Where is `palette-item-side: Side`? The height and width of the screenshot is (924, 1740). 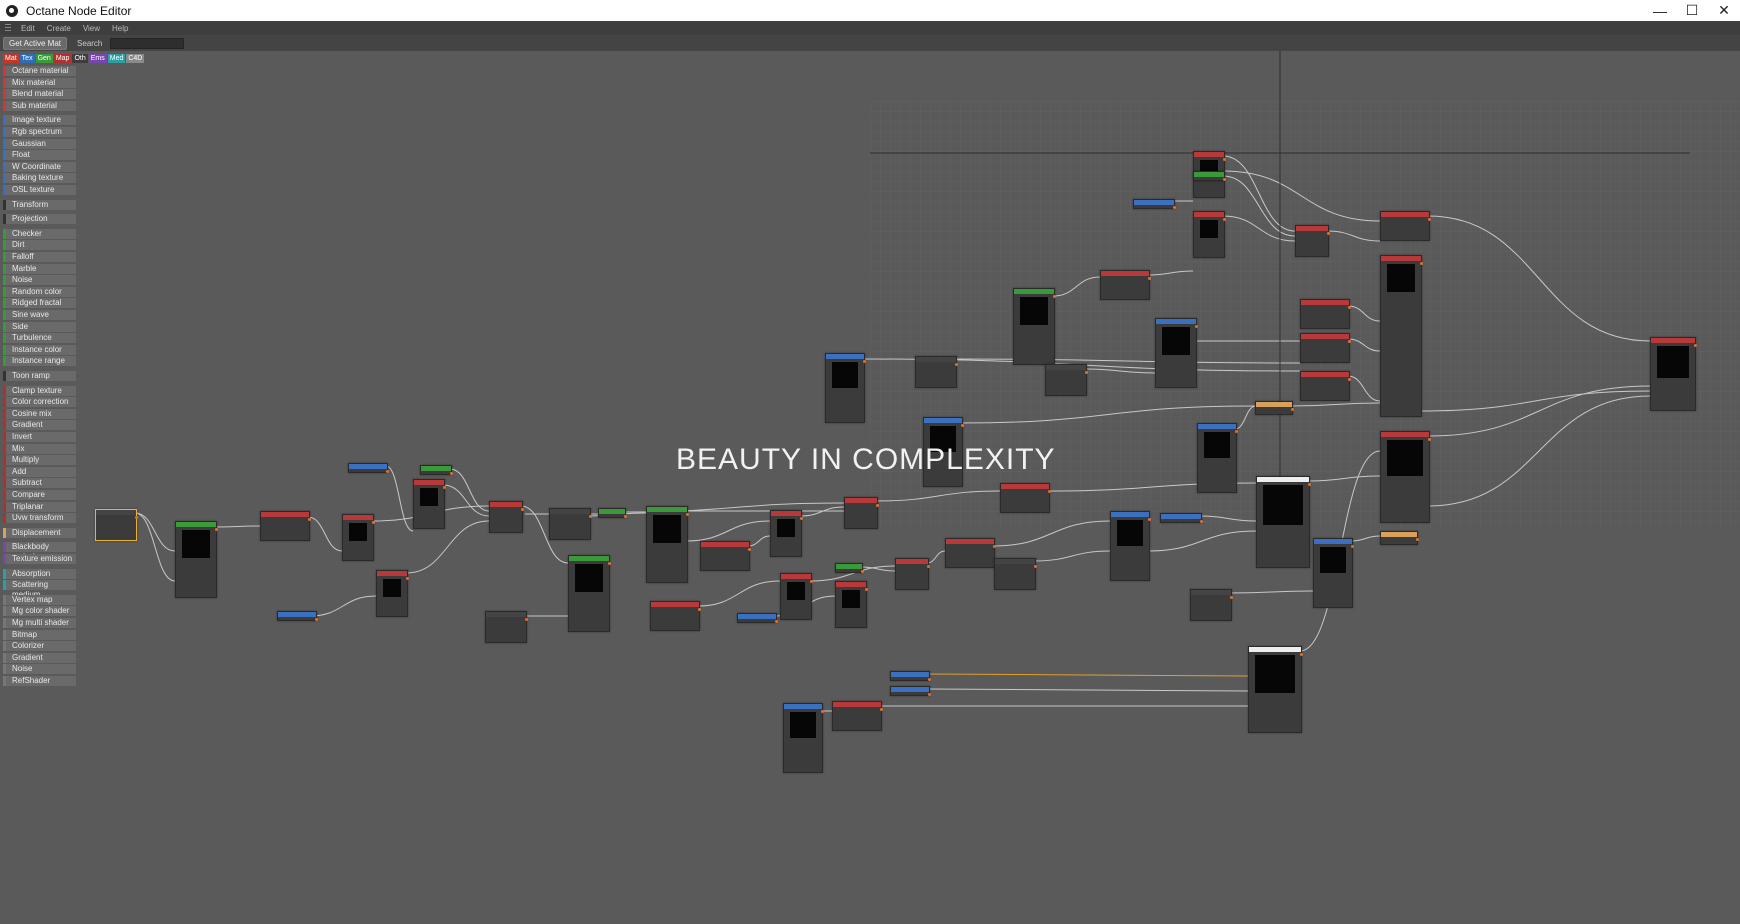
palette-item-side: Side is located at coordinates (39, 326).